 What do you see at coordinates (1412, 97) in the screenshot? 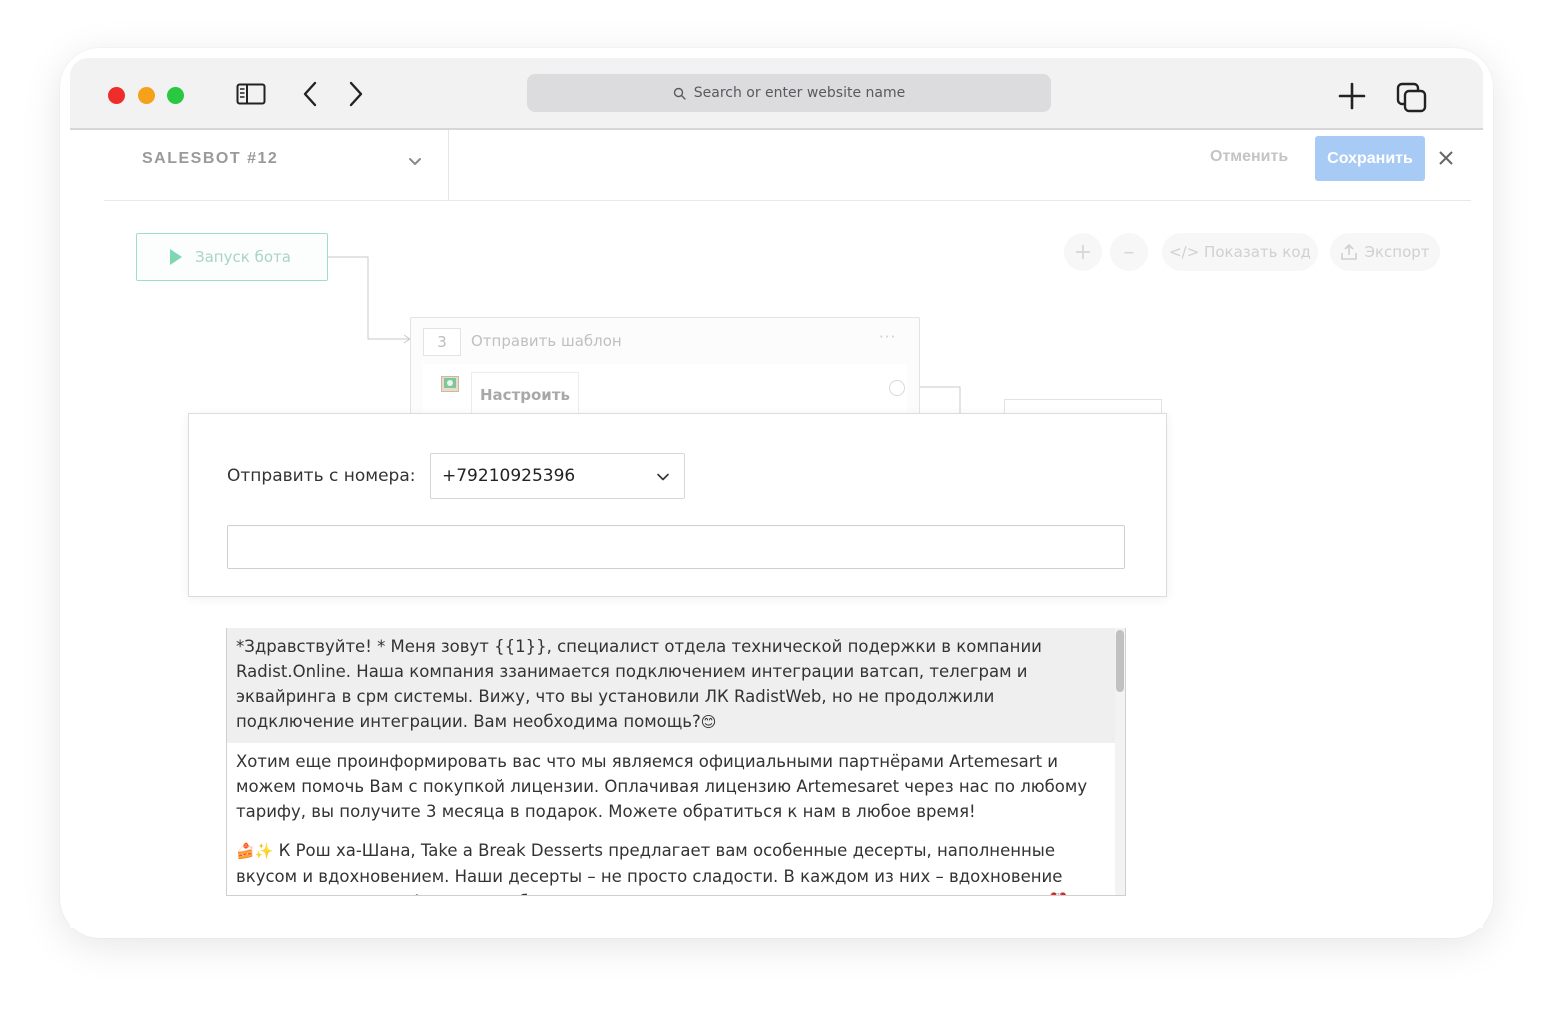
I see `tabs-overview-icon` at bounding box center [1412, 97].